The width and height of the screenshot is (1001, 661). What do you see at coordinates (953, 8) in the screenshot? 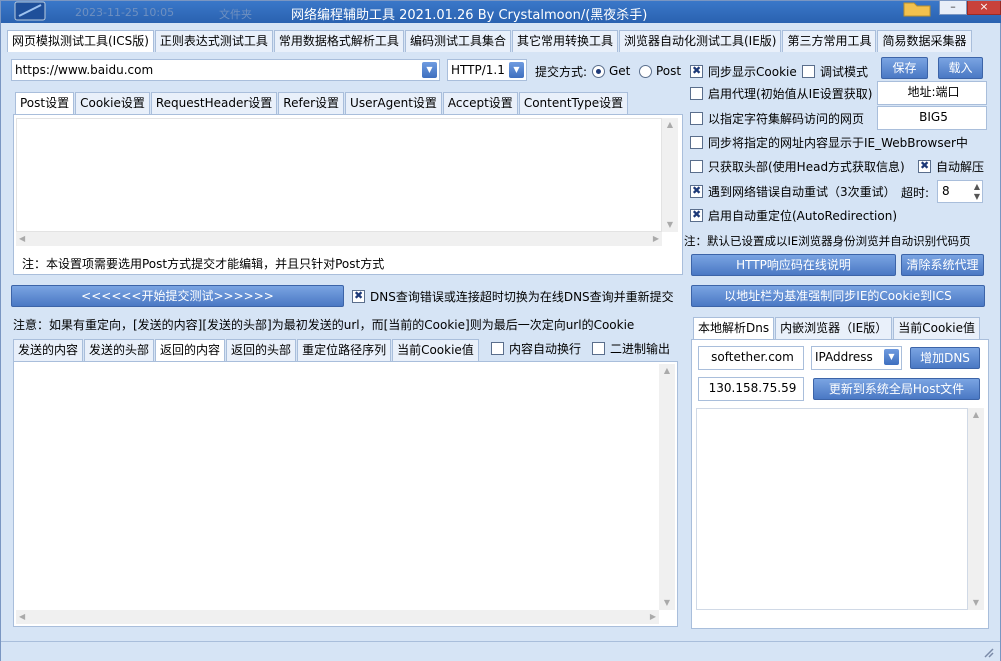
I see `minimize-button: –` at bounding box center [953, 8].